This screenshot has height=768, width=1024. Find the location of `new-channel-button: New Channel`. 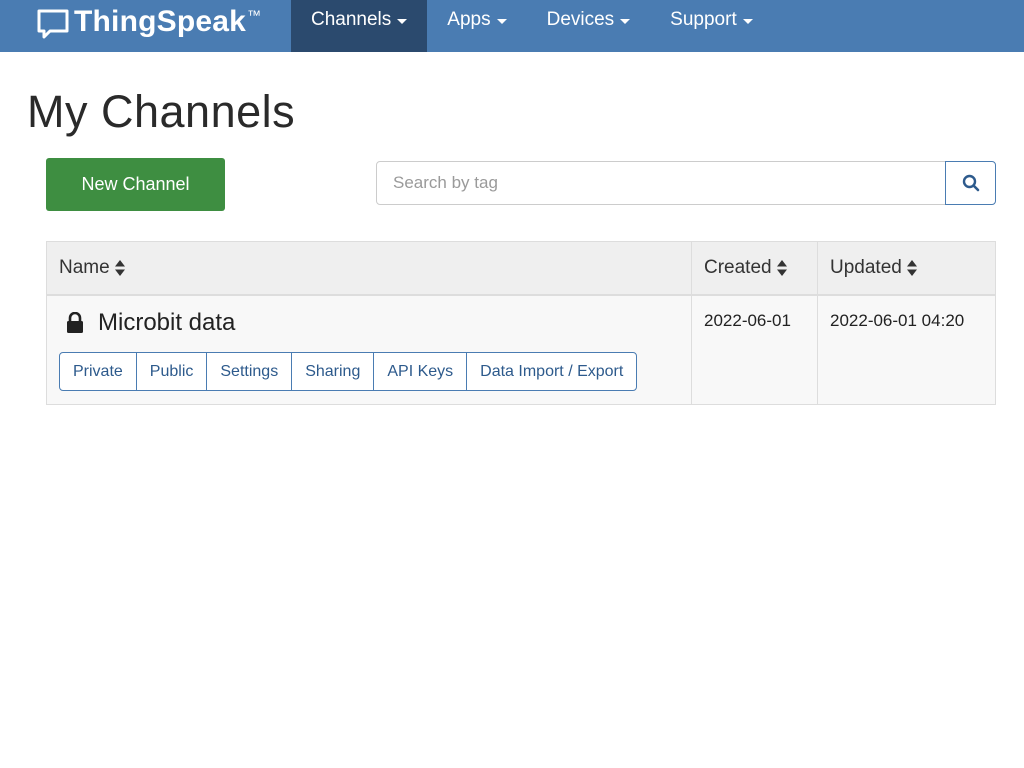

new-channel-button: New Channel is located at coordinates (135, 184).